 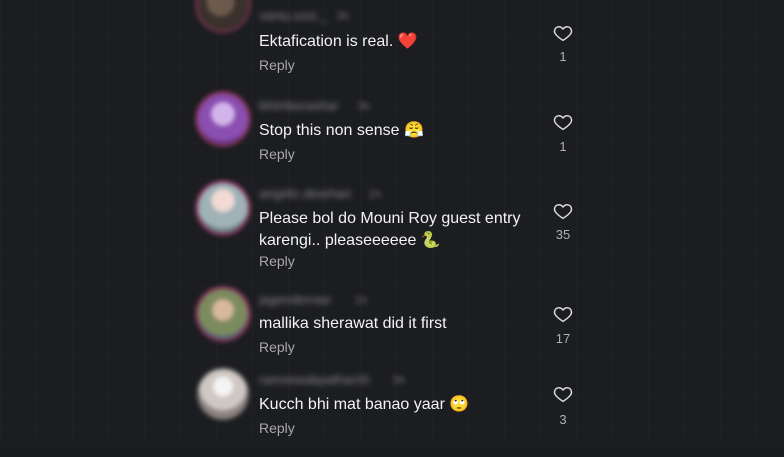 What do you see at coordinates (314, 379) in the screenshot?
I see `comment-username: ramsewakpatharri0` at bounding box center [314, 379].